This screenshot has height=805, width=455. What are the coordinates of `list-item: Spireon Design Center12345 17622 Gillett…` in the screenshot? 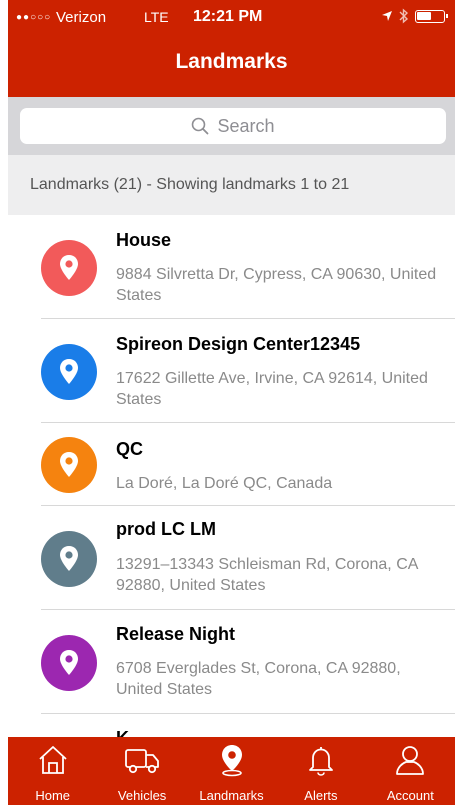 It's located at (231, 371).